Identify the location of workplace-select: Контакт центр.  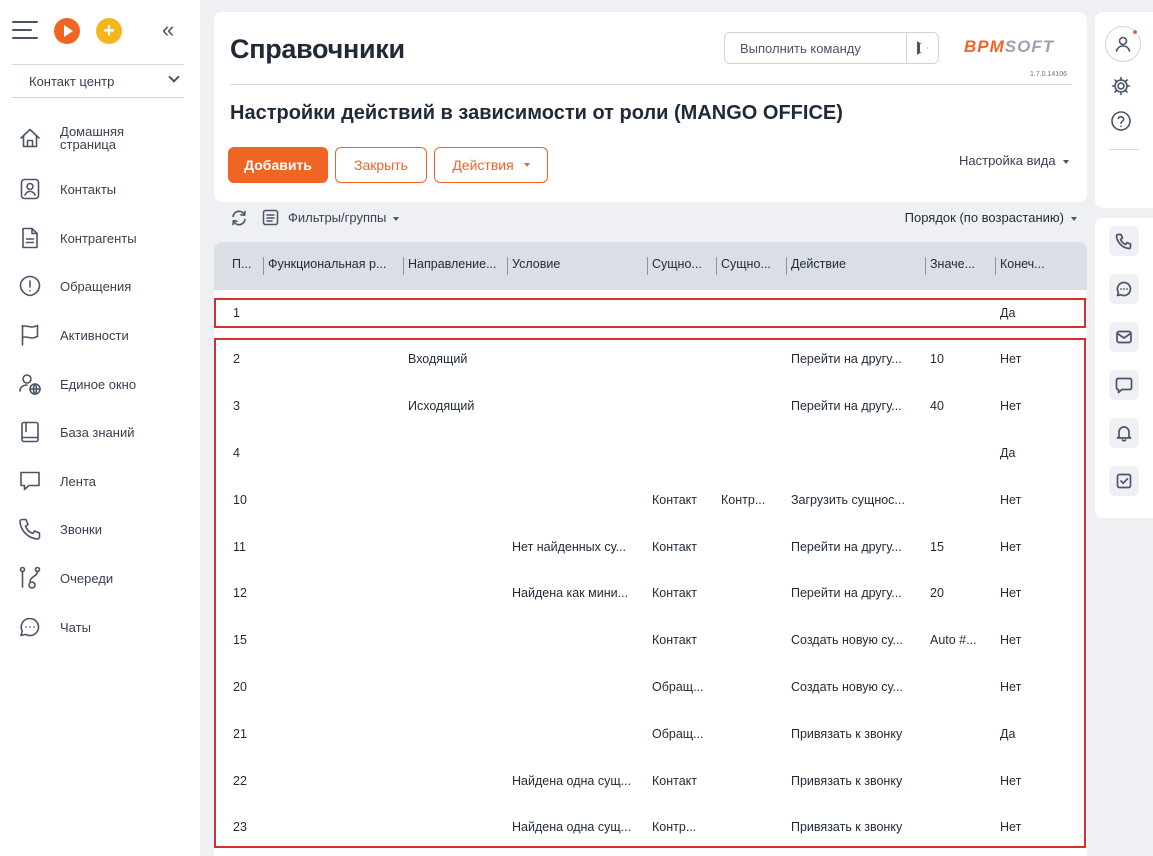
(98, 81).